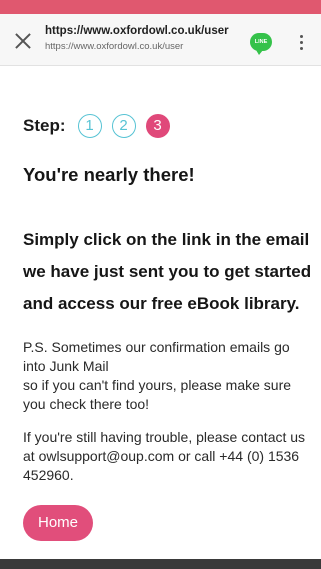 The width and height of the screenshot is (321, 569). What do you see at coordinates (23, 41) in the screenshot?
I see `close-icon` at bounding box center [23, 41].